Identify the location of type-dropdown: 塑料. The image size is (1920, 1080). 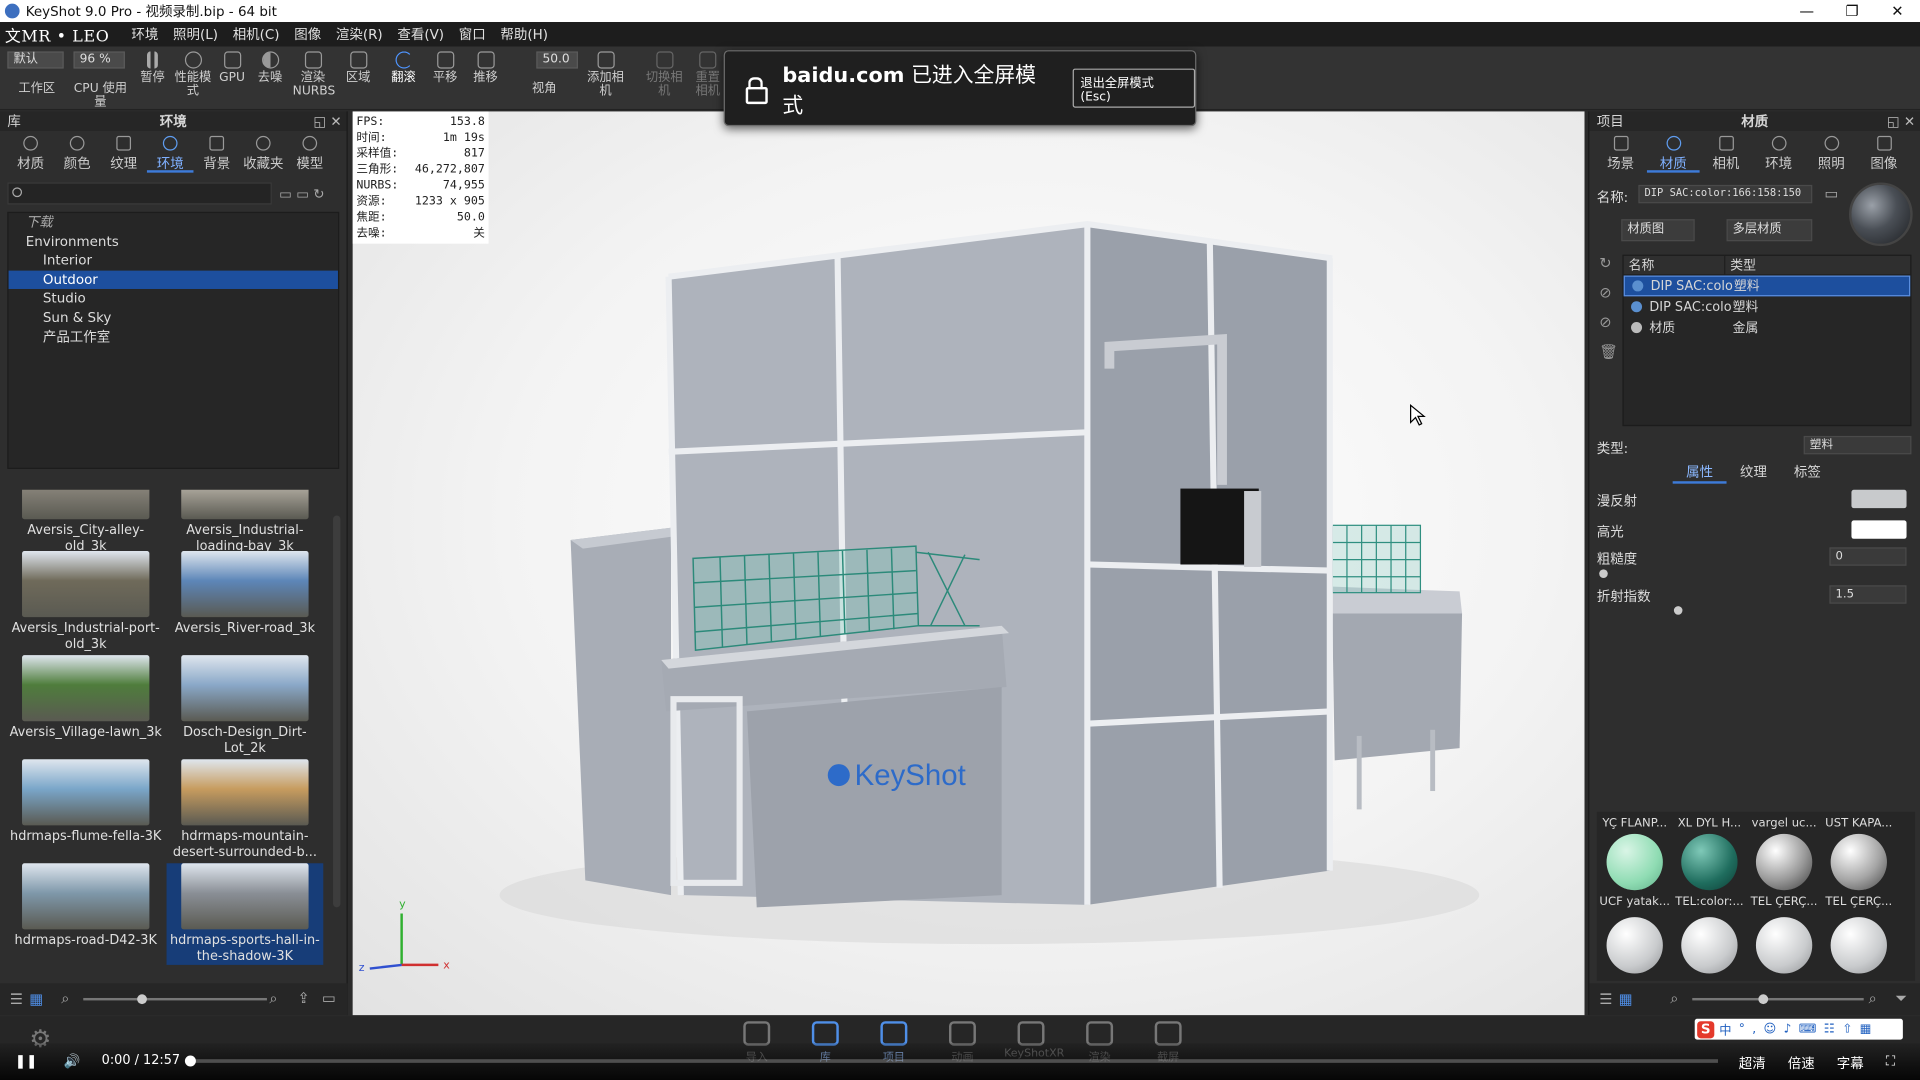
(1857, 445).